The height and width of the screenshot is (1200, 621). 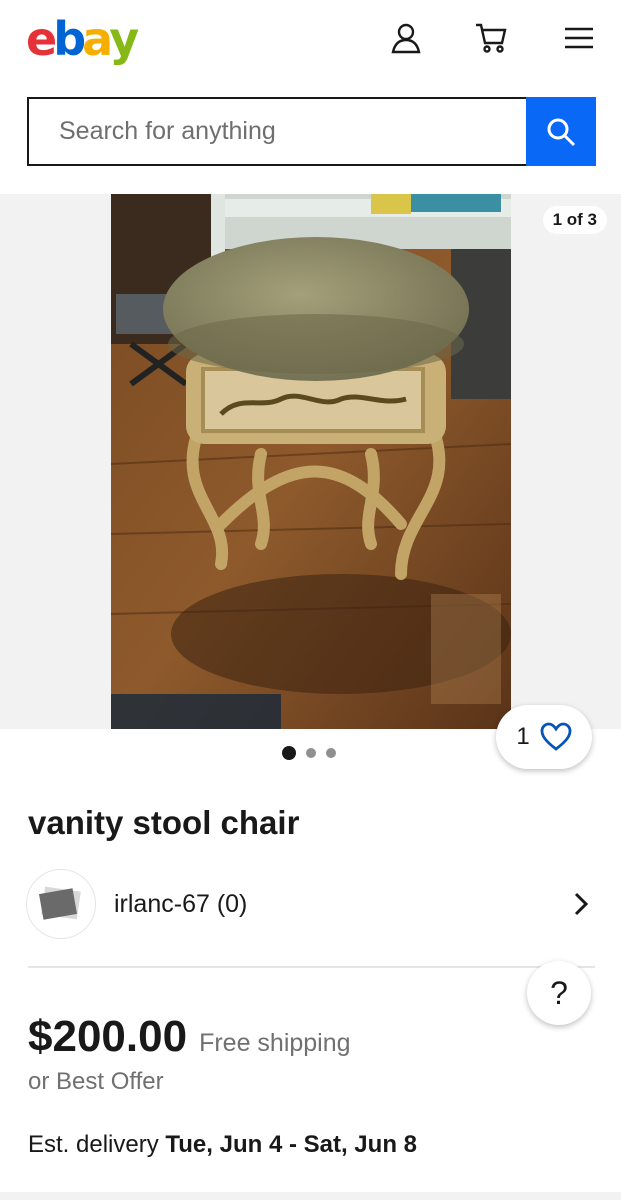 I want to click on image-counter: 1 of 3, so click(x=574, y=220).